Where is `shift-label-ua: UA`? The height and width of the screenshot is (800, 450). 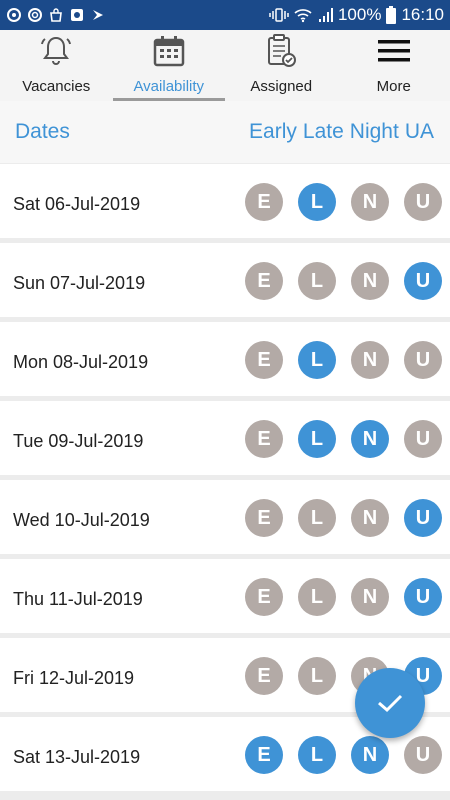 shift-label-ua: UA is located at coordinates (419, 131).